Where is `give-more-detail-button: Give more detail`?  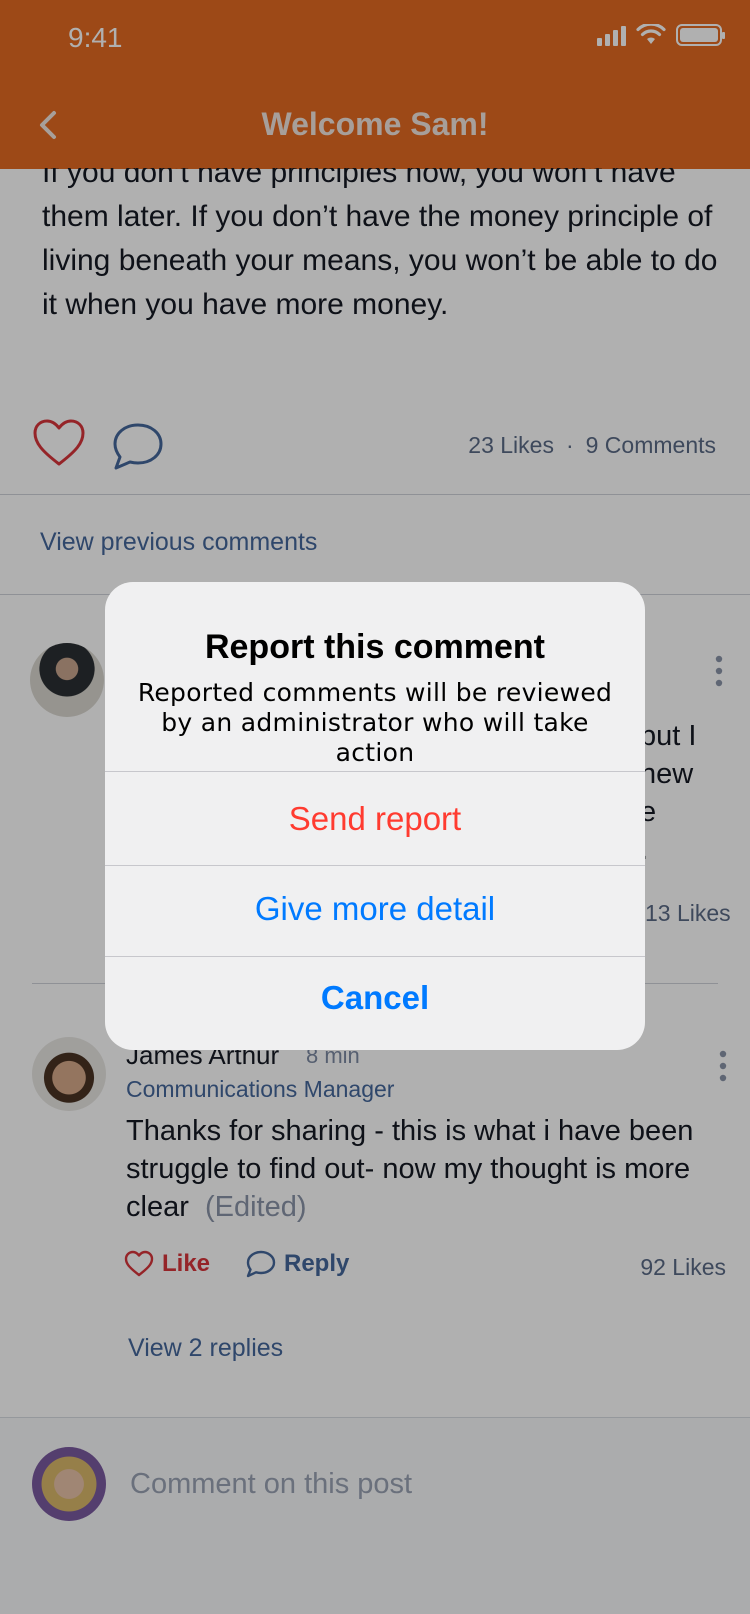
give-more-detail-button: Give more detail is located at coordinates (375, 909).